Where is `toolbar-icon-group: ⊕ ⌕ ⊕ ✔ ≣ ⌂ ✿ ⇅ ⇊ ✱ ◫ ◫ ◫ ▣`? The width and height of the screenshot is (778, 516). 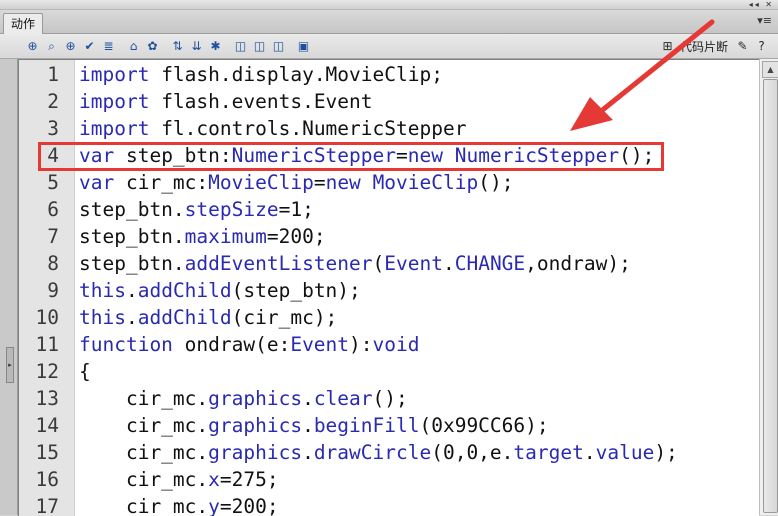
toolbar-icon-group: ⊕ ⌕ ⊕ ✔ ≣ ⌂ ✿ ⇅ ⇊ ✱ ◫ ◫ ◫ ▣ is located at coordinates (169, 46).